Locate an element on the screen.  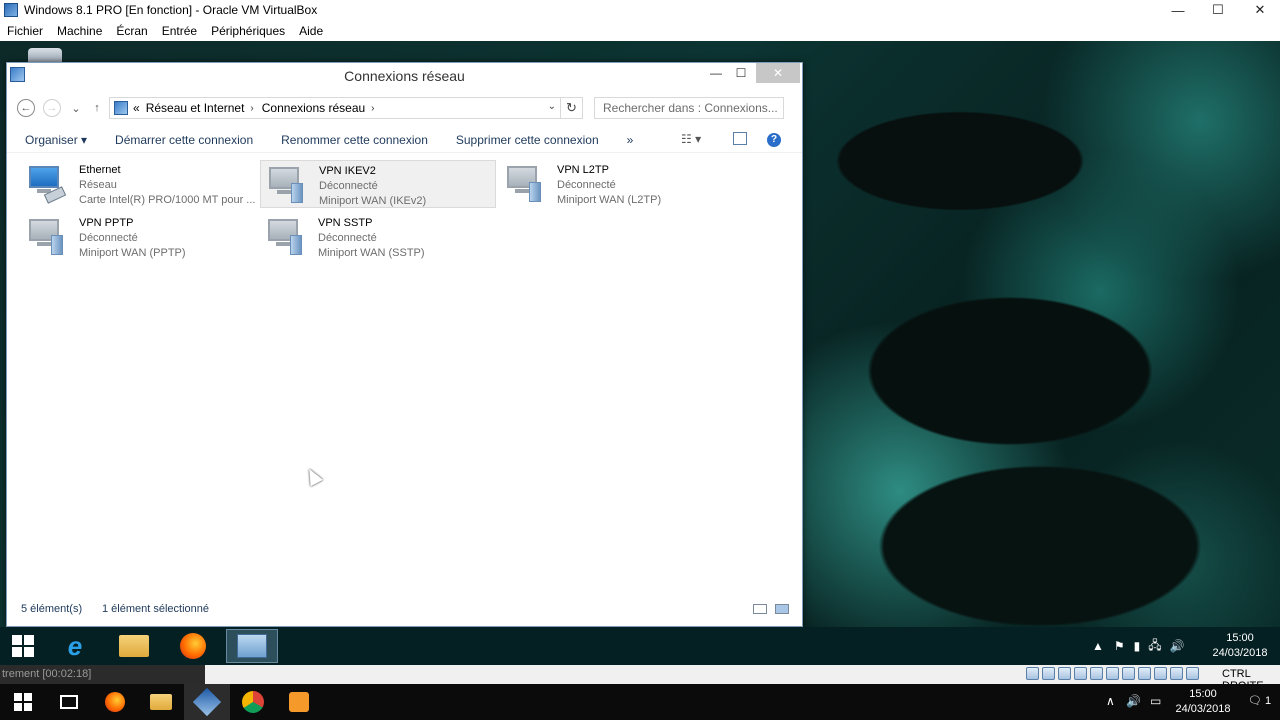
host-close-button: ✕ is located at coordinates (1260, 10).